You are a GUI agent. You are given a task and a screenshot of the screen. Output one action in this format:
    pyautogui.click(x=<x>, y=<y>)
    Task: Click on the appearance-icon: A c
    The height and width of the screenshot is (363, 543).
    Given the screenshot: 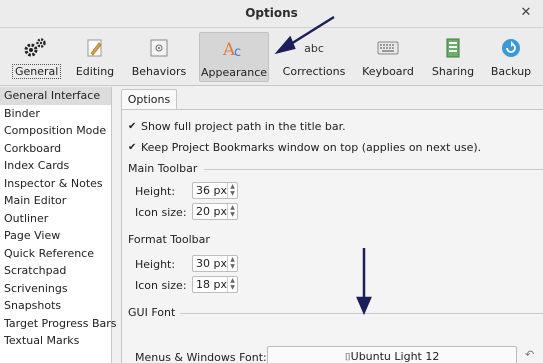 What is the action you would take?
    pyautogui.click(x=234, y=49)
    